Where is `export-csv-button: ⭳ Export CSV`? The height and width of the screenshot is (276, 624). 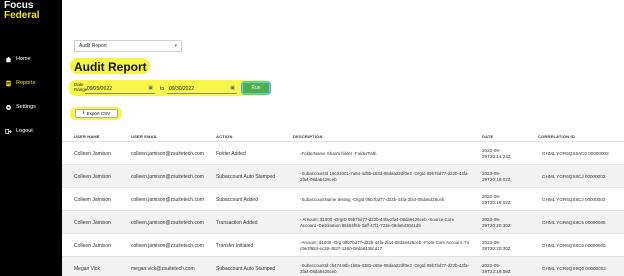 export-csv-button: ⭳ Export CSV is located at coordinates (96, 113).